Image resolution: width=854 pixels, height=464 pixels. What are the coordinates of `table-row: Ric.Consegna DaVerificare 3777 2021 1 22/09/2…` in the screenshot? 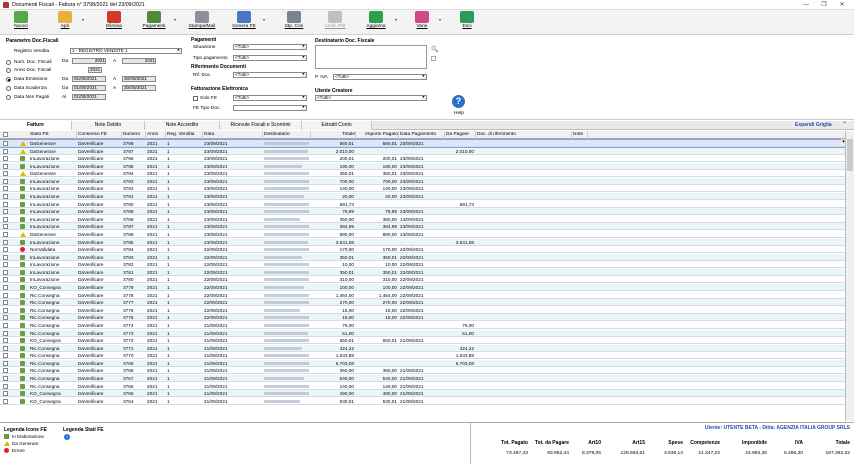 It's located at (422, 303).